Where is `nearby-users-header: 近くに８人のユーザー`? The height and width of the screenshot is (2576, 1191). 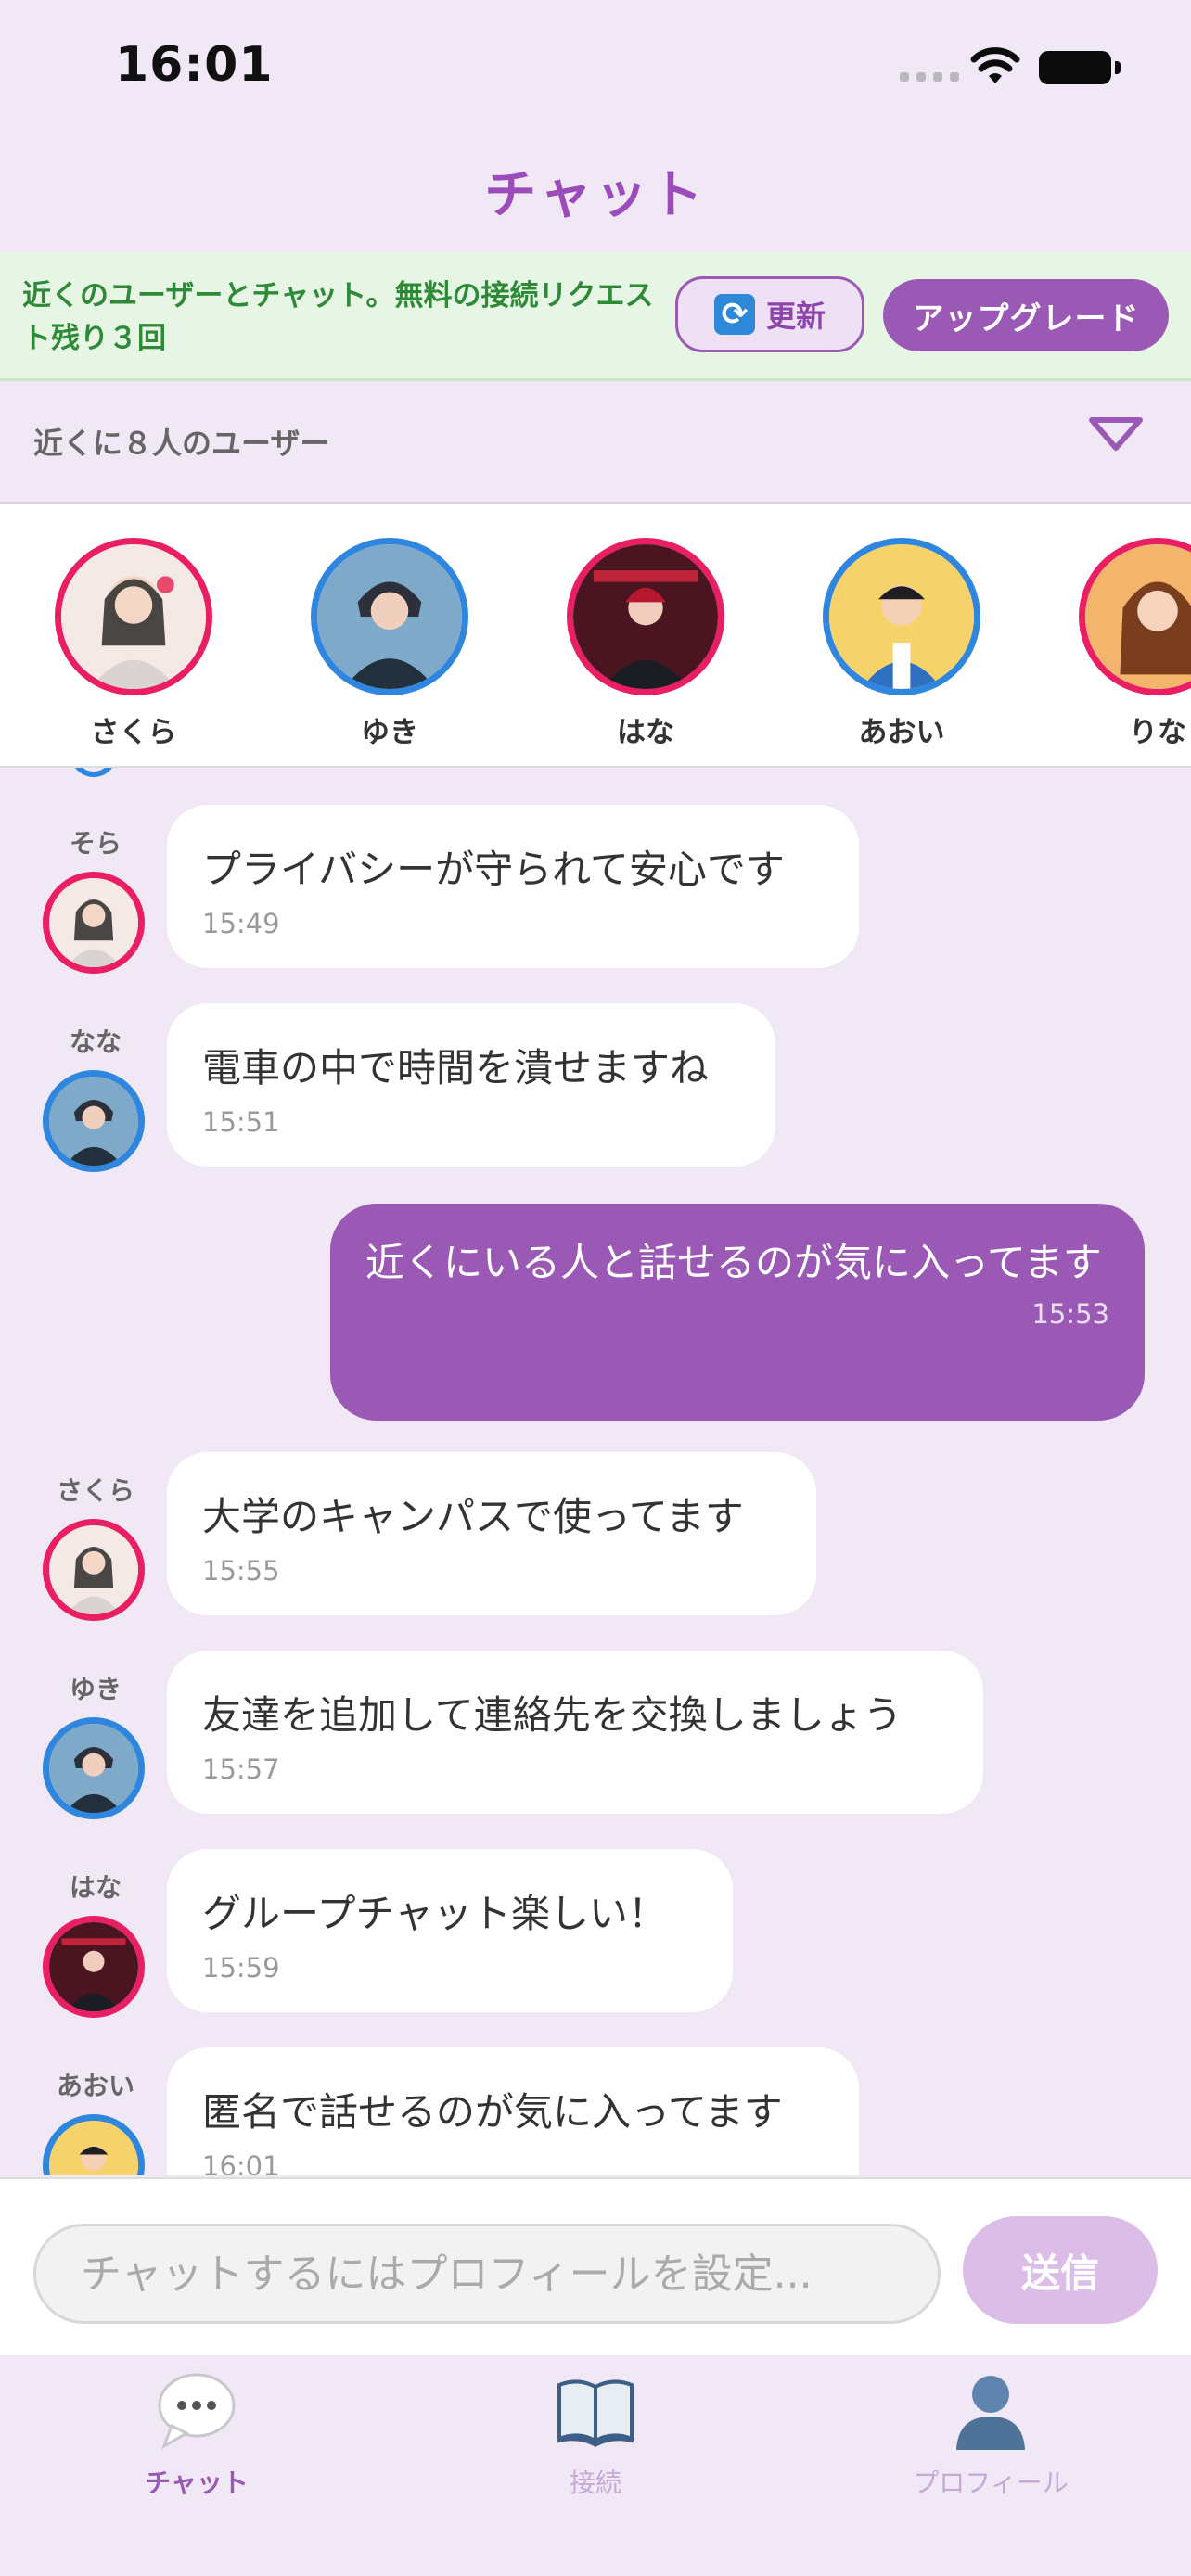 nearby-users-header: 近くに８人のユーザー is located at coordinates (595, 442).